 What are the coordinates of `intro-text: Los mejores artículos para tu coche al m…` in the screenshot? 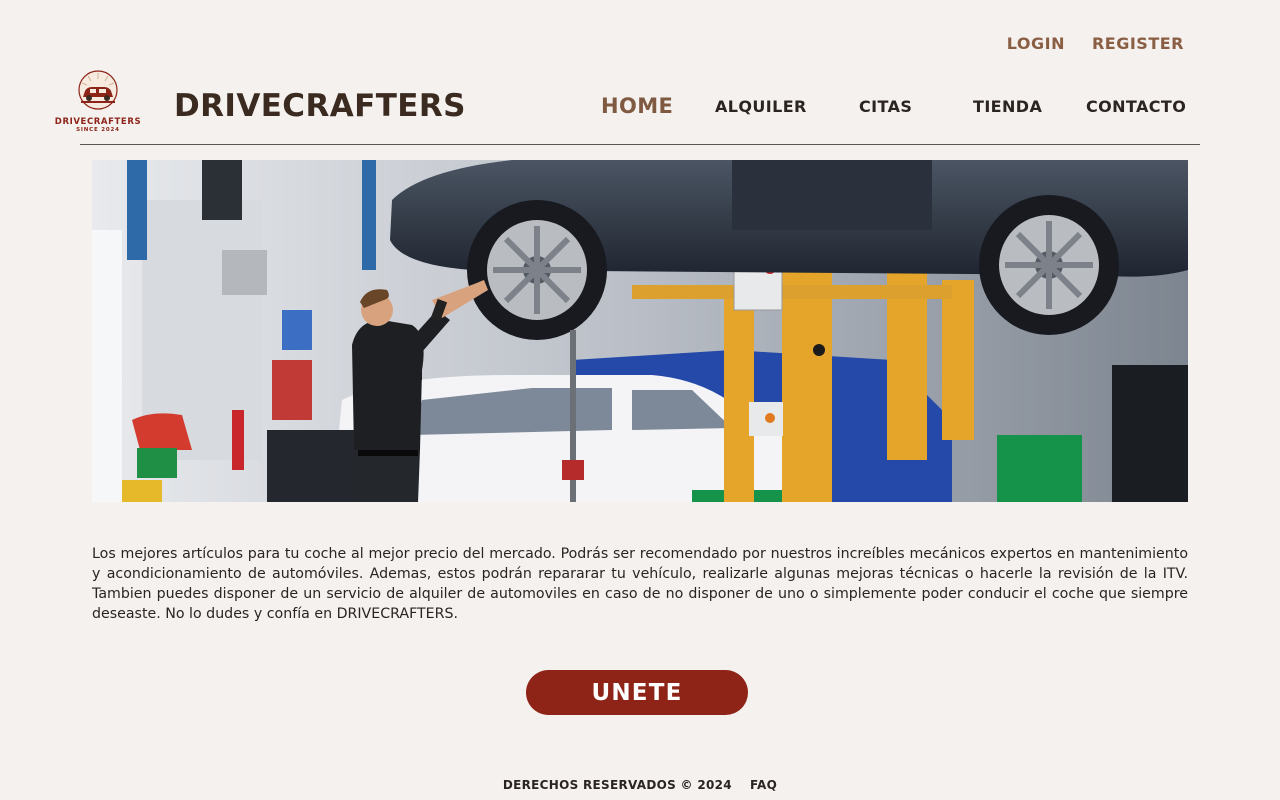 It's located at (640, 584).